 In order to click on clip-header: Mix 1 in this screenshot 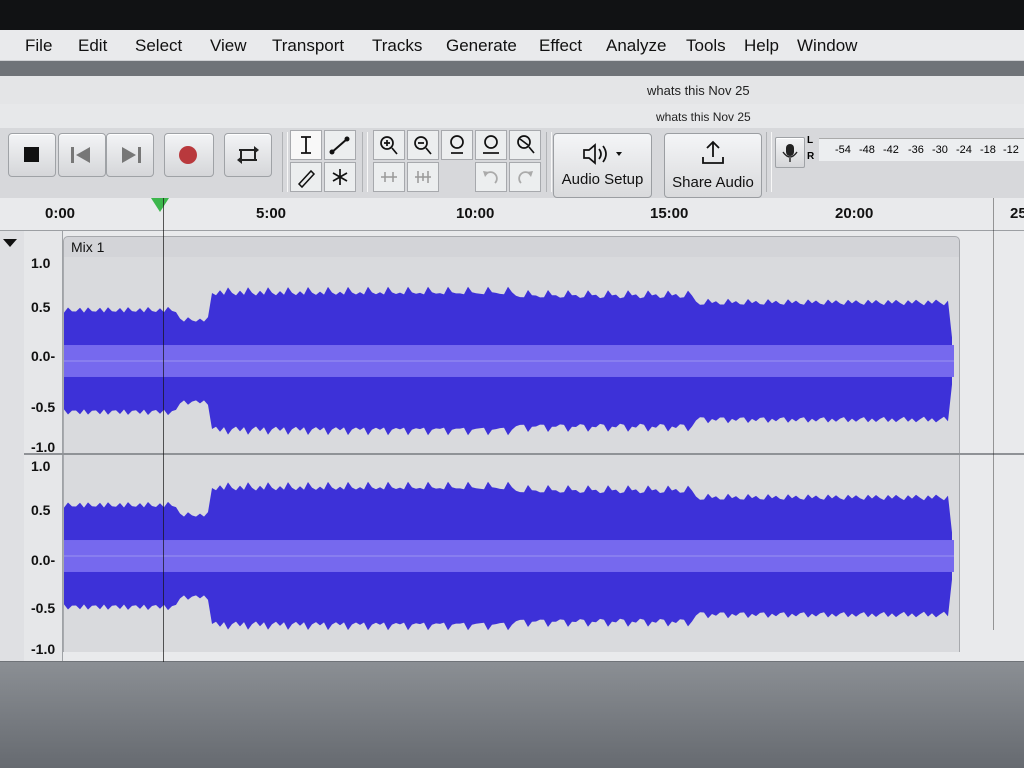, I will do `click(511, 247)`.